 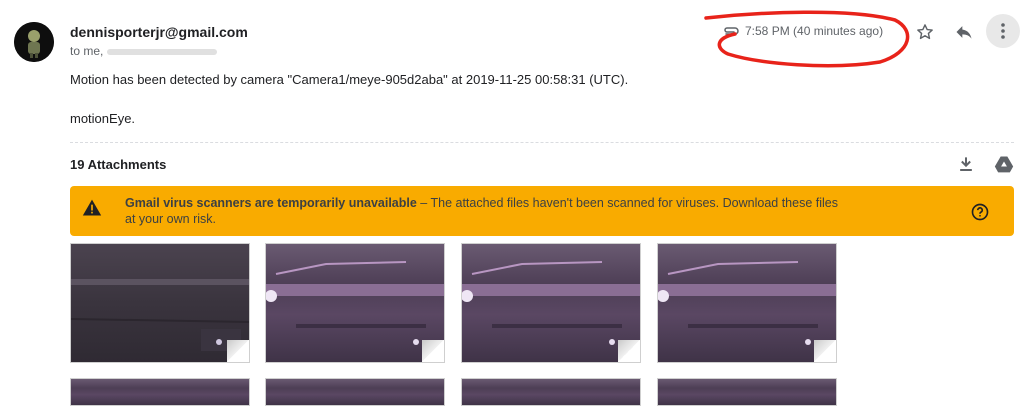 I want to click on message-signature: motionEye., so click(x=103, y=118).